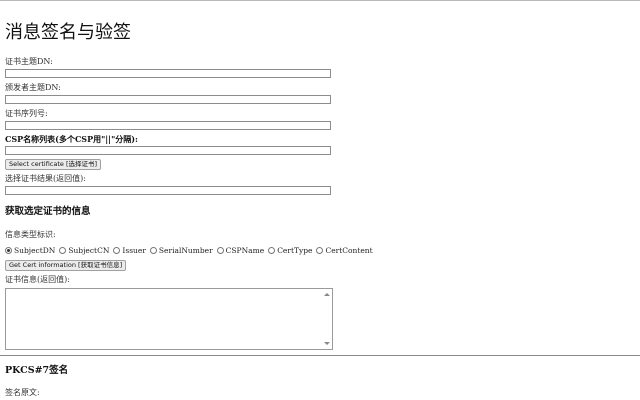 The width and height of the screenshot is (640, 400). What do you see at coordinates (327, 294) in the screenshot?
I see `scroll-up-arrow-icon` at bounding box center [327, 294].